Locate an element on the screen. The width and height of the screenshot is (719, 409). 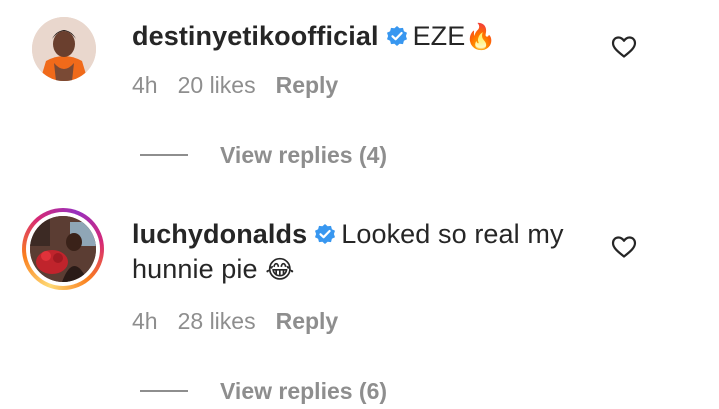
comment-likes: 28 likes is located at coordinates (217, 321).